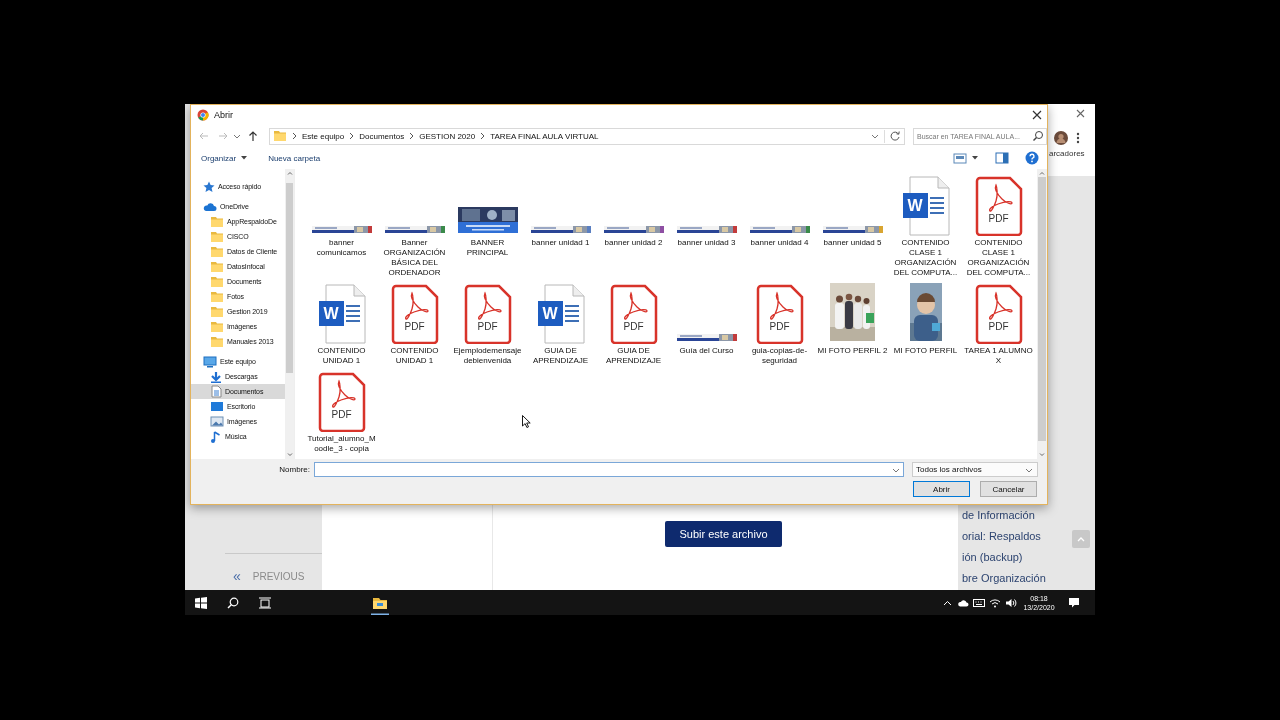  Describe the element at coordinates (1078, 138) in the screenshot. I see `more-menu-icon` at that location.